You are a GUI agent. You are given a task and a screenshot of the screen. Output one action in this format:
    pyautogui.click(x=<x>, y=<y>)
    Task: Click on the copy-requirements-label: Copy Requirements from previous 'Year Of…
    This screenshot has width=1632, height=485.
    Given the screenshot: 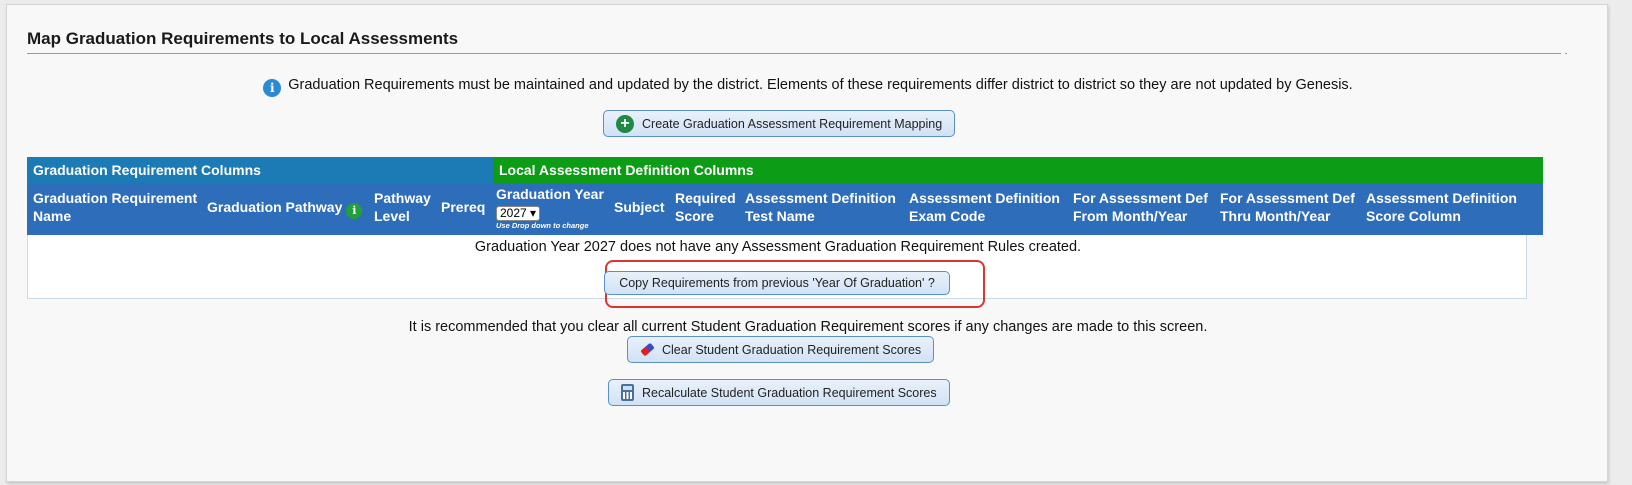 What is the action you would take?
    pyautogui.click(x=777, y=283)
    